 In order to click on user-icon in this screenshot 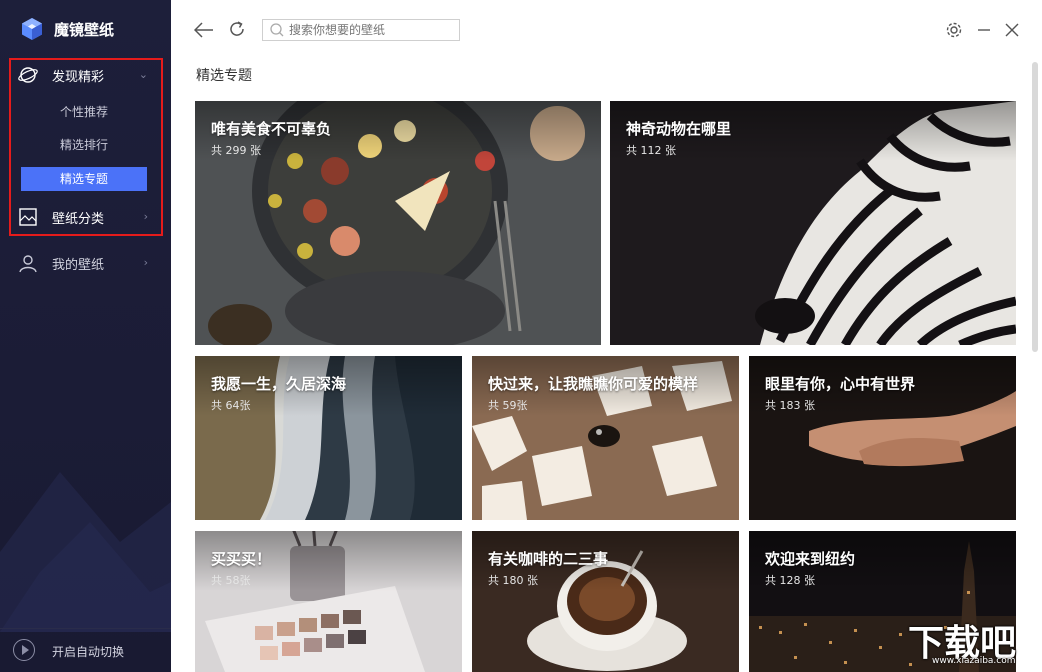, I will do `click(28, 264)`.